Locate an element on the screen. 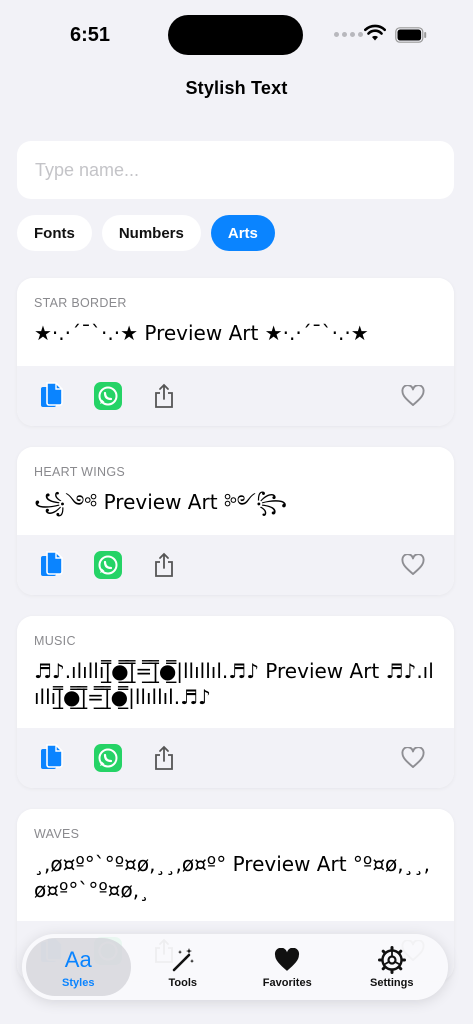 This screenshot has width=473, height=1024. tab-tools: Tools is located at coordinates (183, 967).